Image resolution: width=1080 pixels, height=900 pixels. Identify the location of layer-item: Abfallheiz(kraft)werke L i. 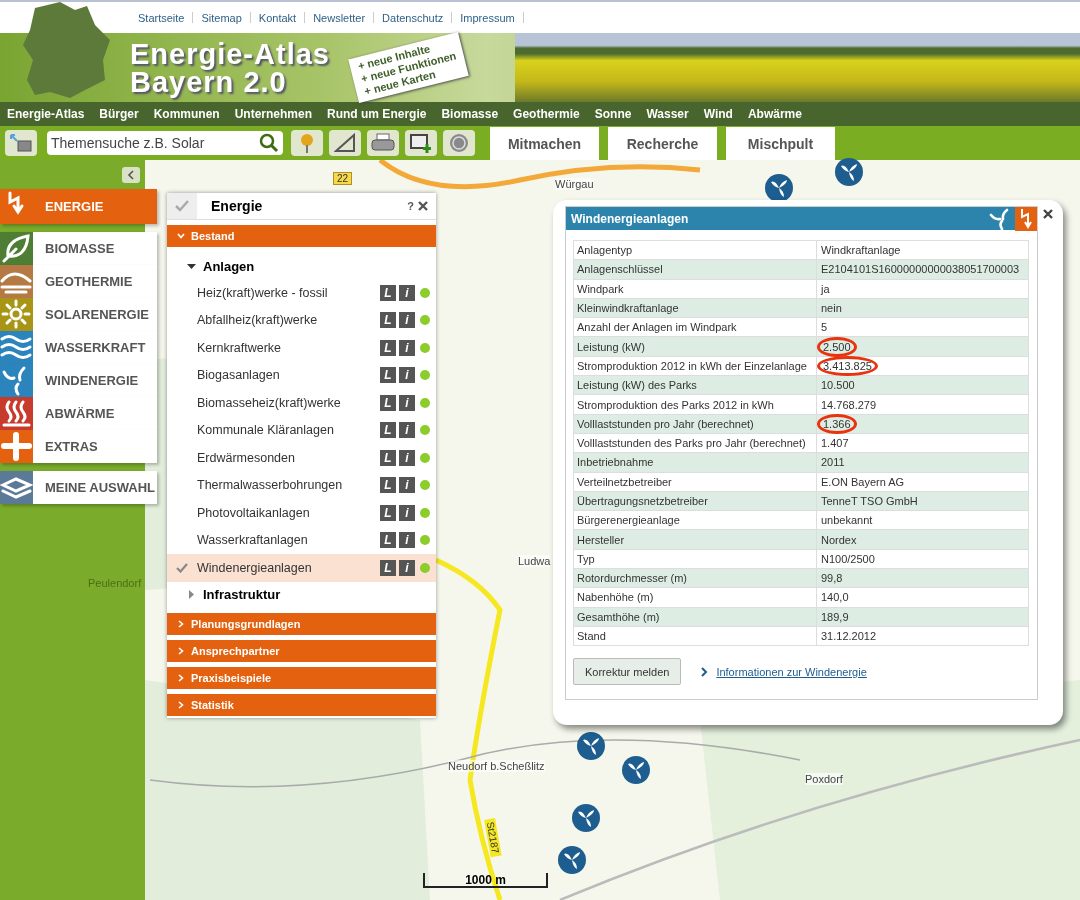
(301, 320).